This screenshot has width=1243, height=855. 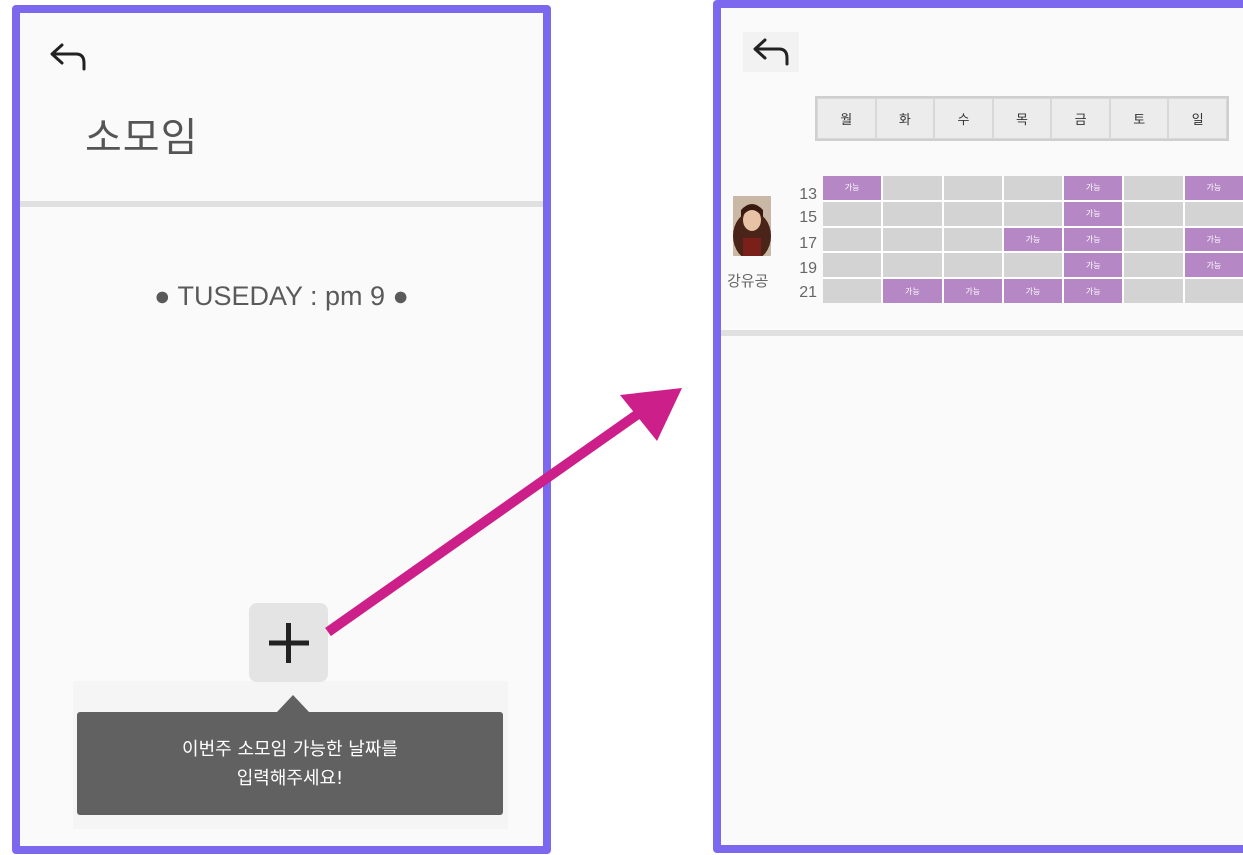 I want to click on page-title: 소모임, so click(x=142, y=138).